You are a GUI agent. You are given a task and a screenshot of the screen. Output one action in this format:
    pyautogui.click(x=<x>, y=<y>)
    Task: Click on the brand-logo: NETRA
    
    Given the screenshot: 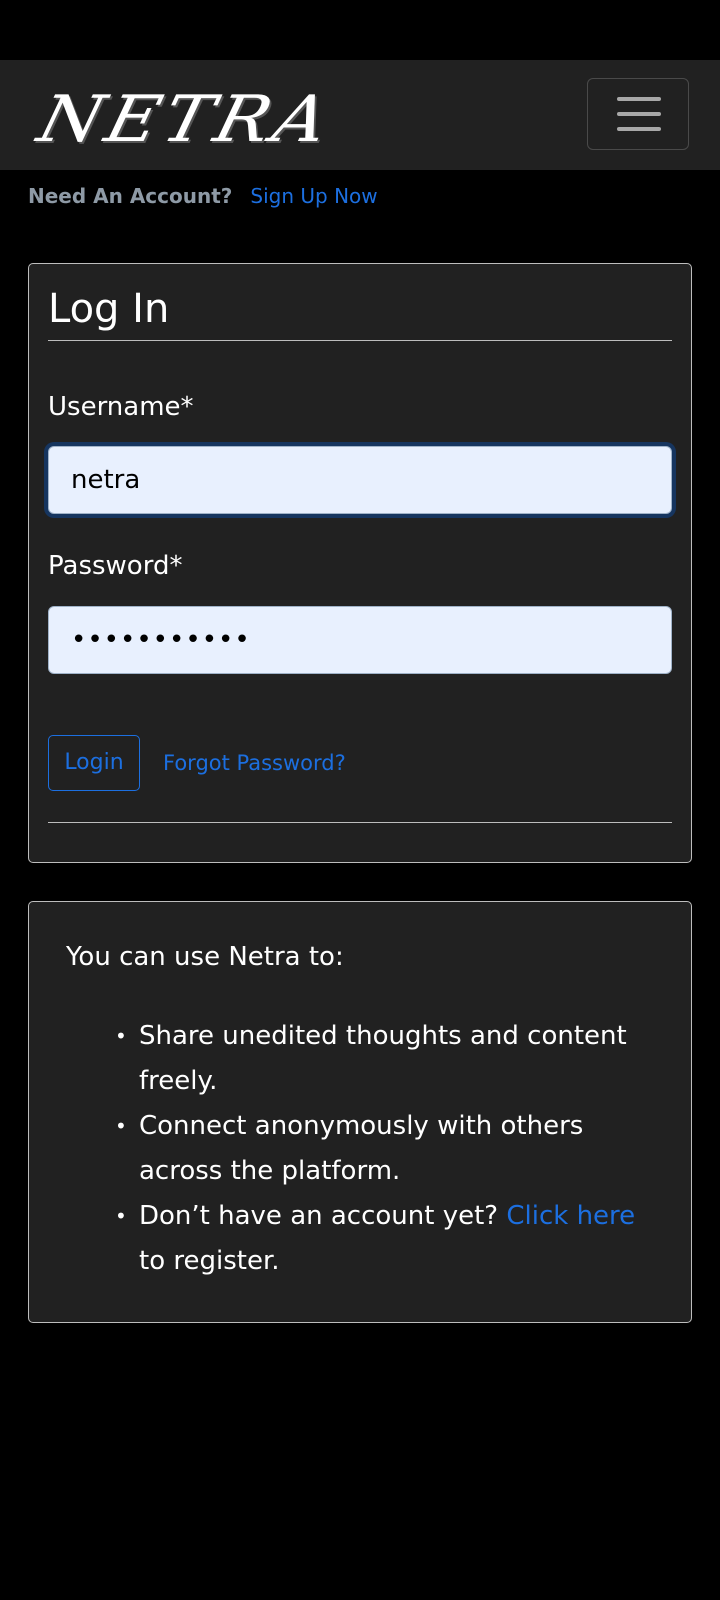 What is the action you would take?
    pyautogui.click(x=186, y=120)
    